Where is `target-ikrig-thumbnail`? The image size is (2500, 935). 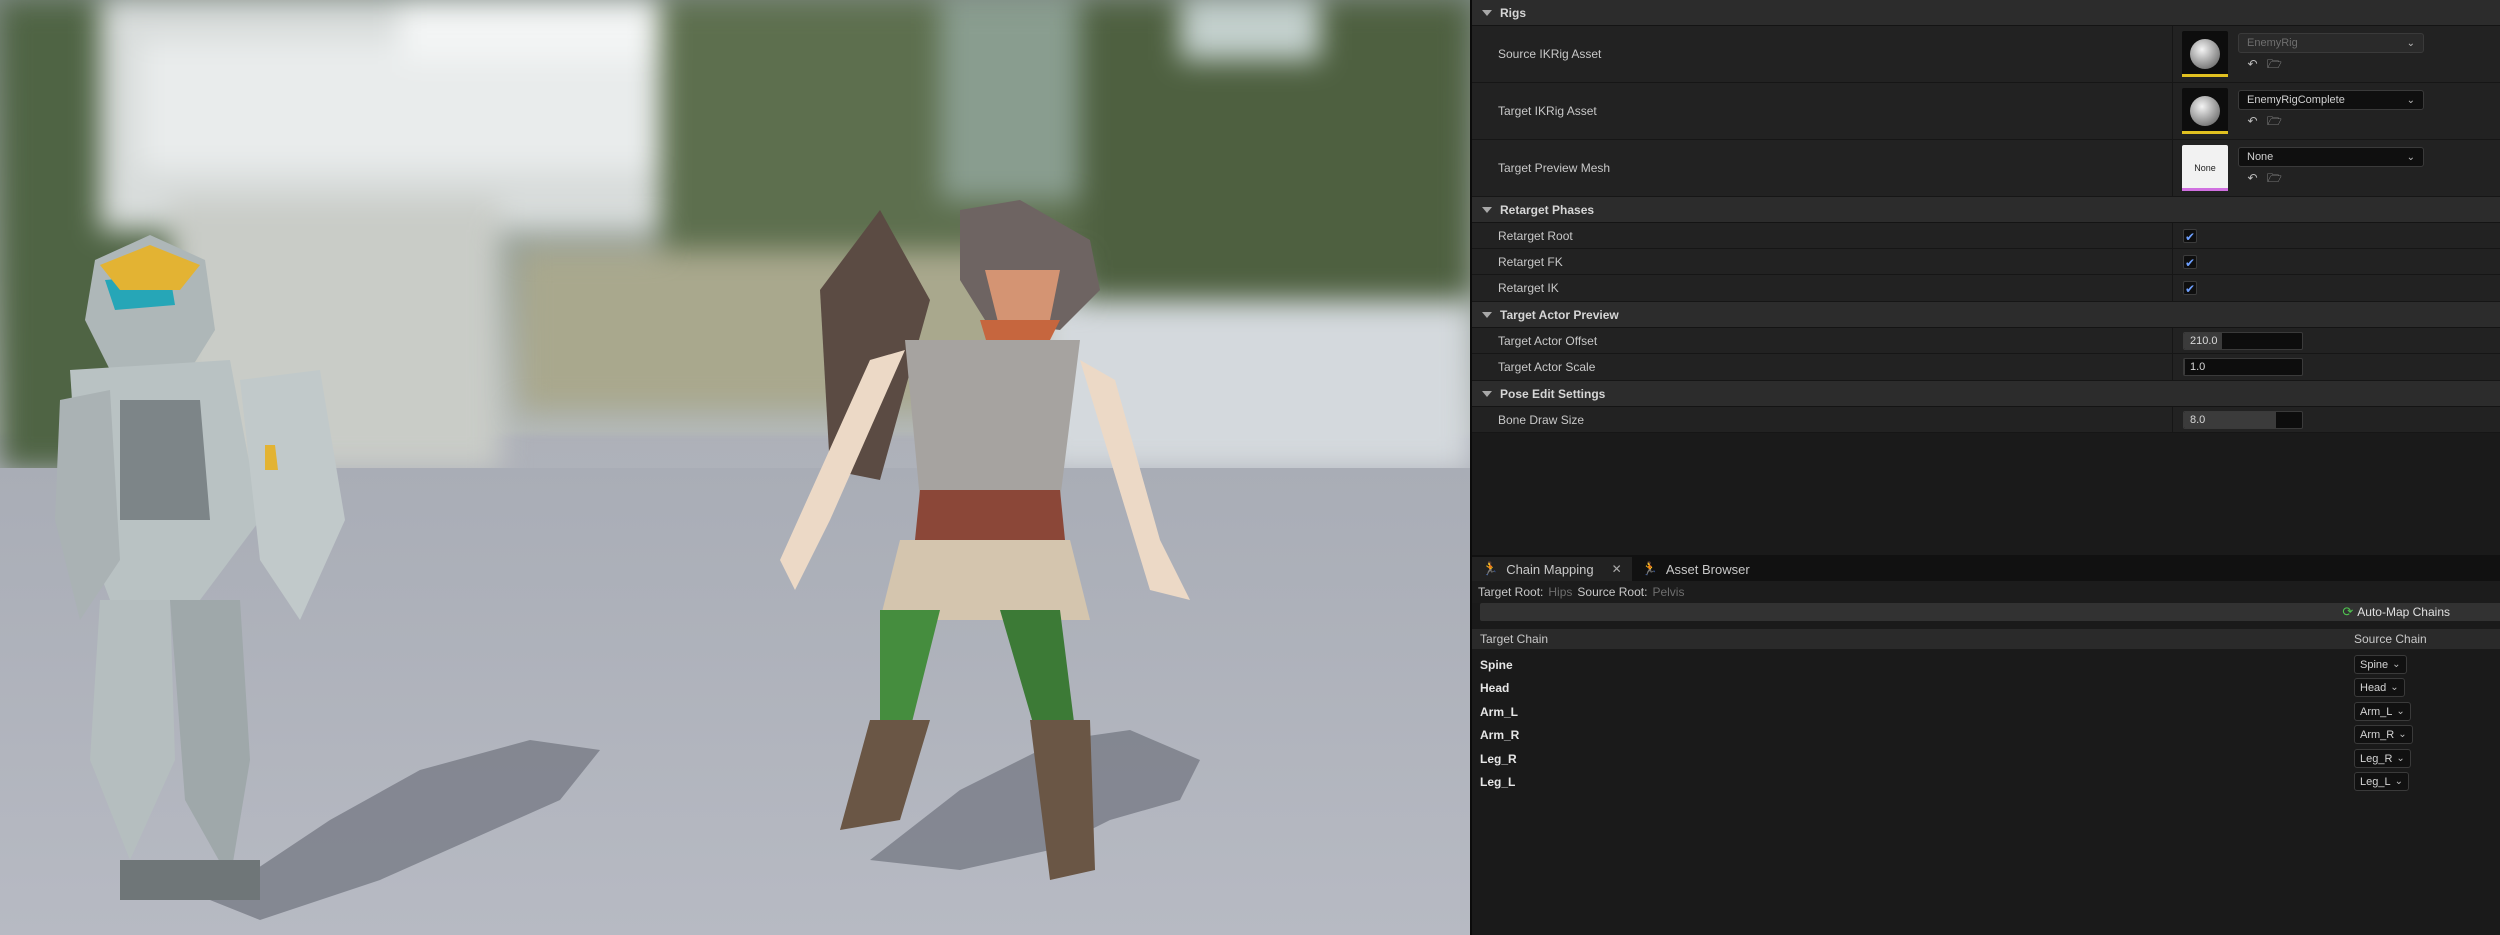 target-ikrig-thumbnail is located at coordinates (2205, 111).